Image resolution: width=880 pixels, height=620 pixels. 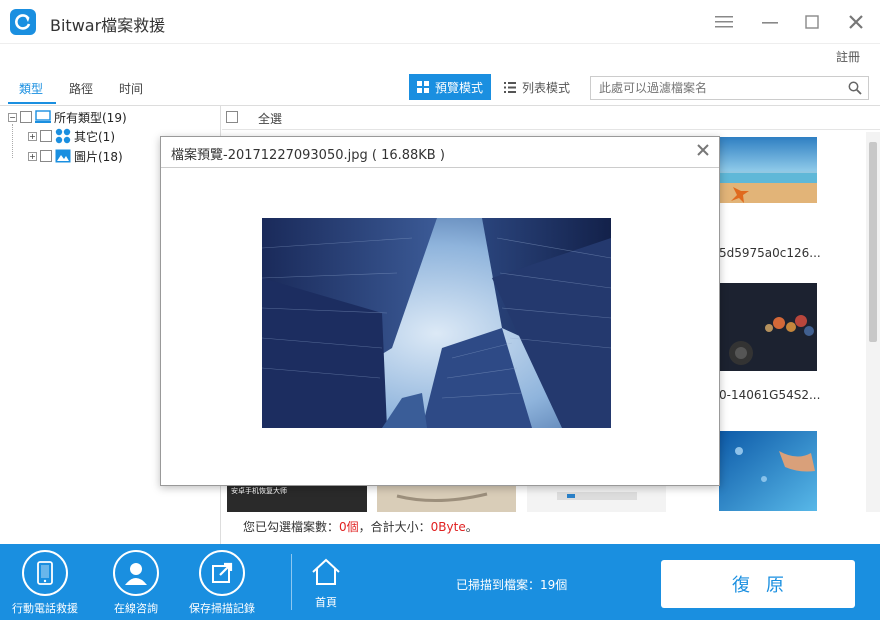 I want to click on status-suffix: 。, so click(x=471, y=527).